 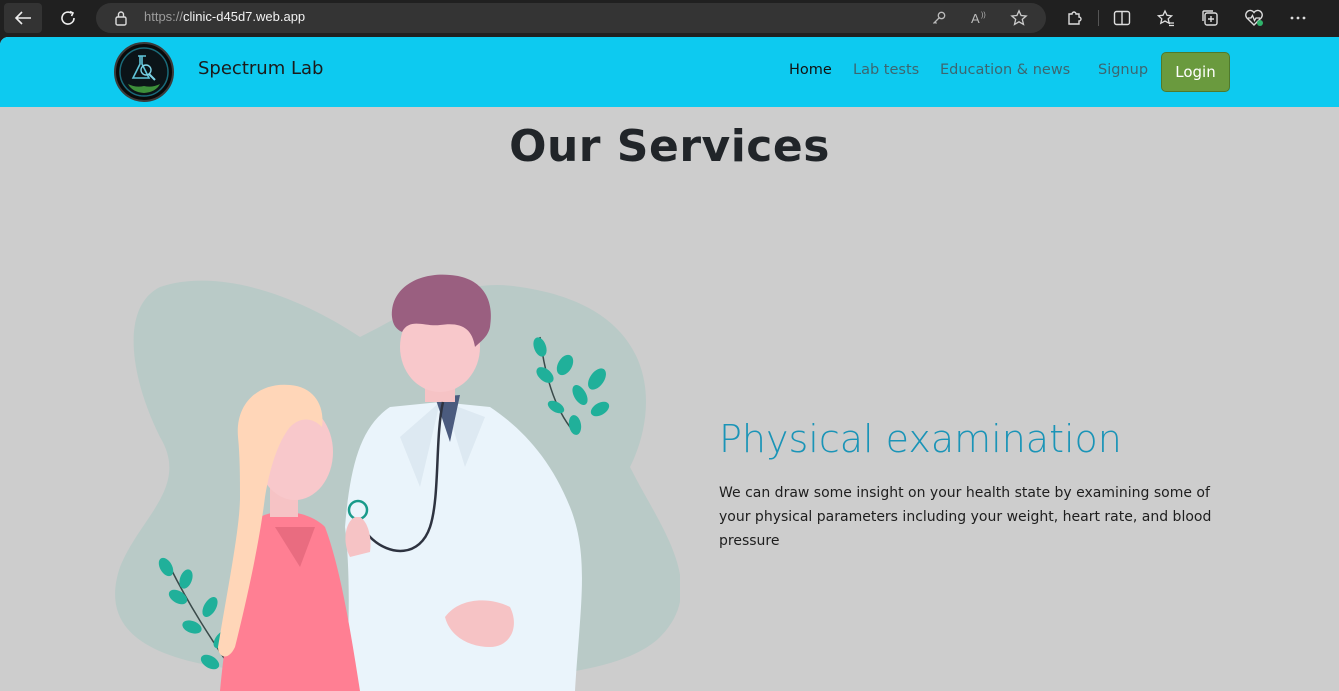 I want to click on nav-lab-tests: Lab tests, so click(x=886, y=70).